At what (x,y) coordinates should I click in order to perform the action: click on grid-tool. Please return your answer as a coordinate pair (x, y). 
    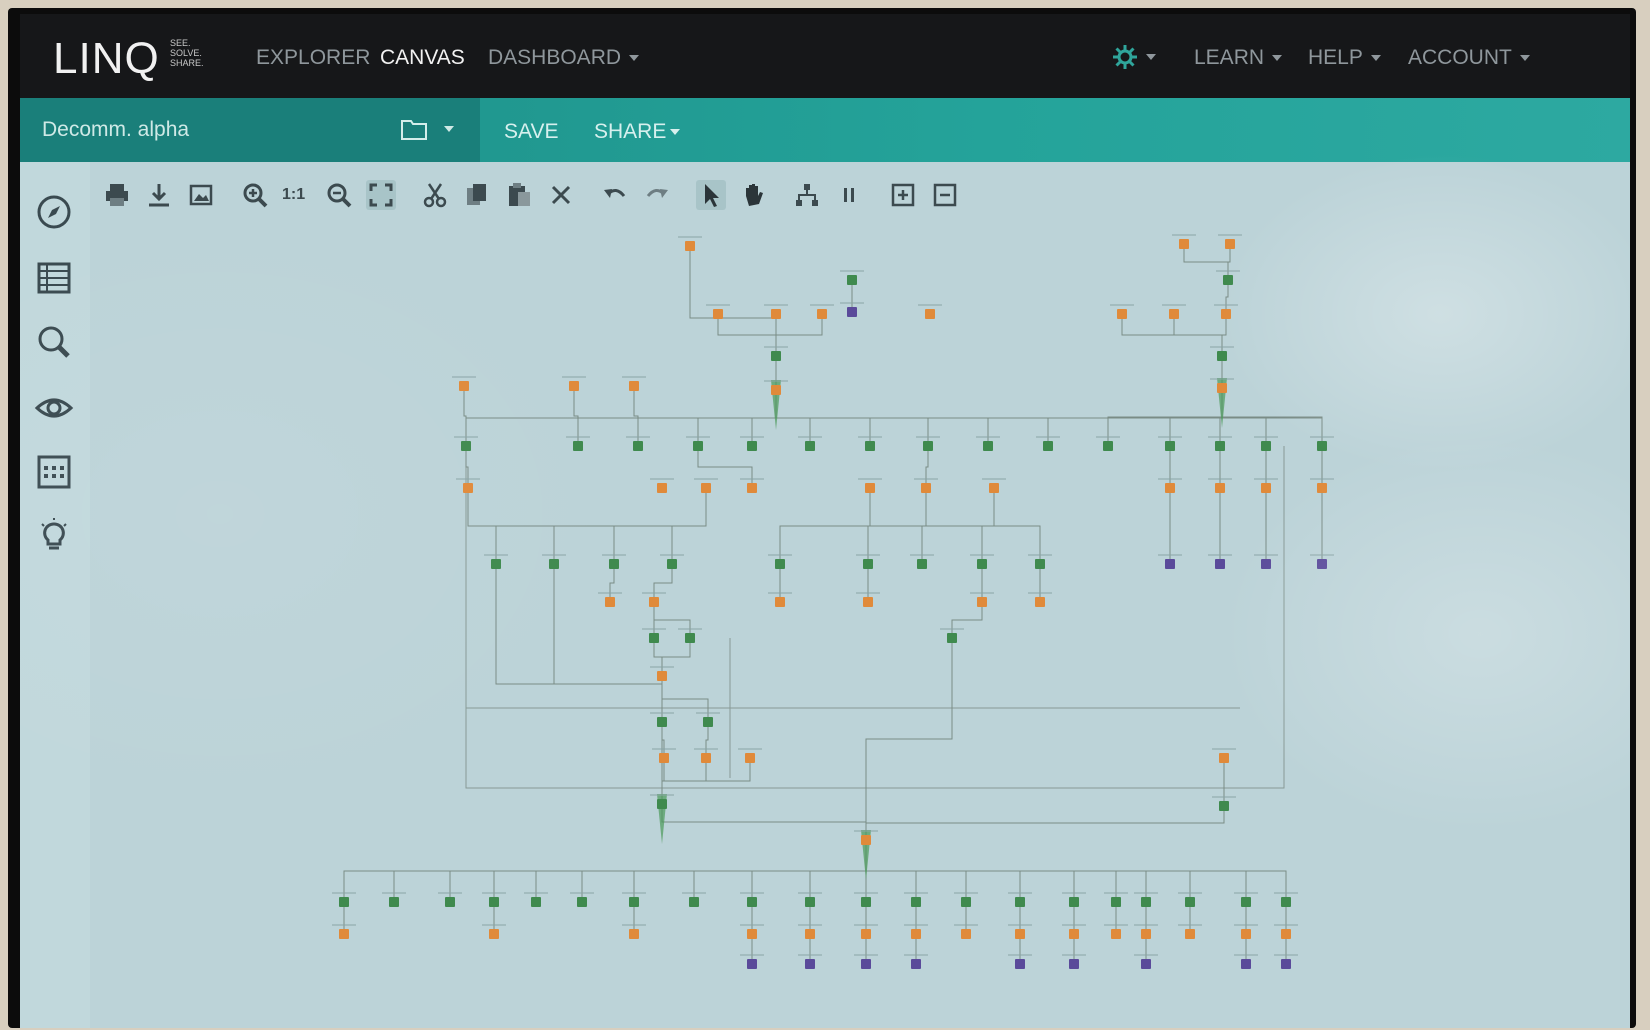
    Looking at the image, I should click on (54, 472).